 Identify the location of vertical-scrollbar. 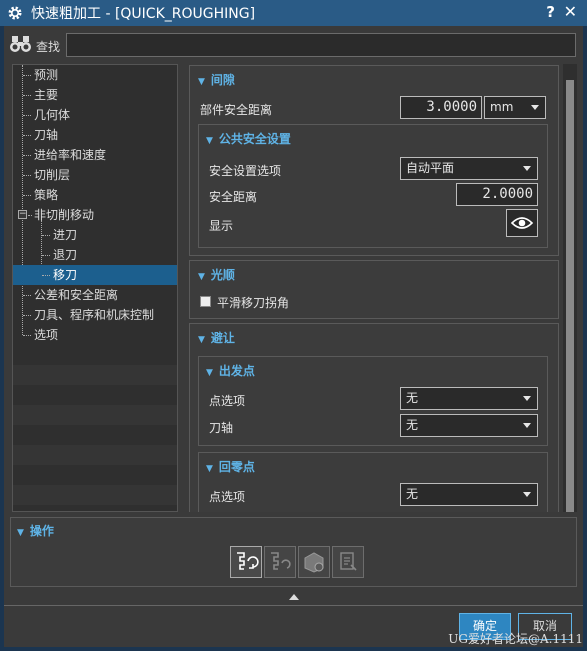
(570, 288).